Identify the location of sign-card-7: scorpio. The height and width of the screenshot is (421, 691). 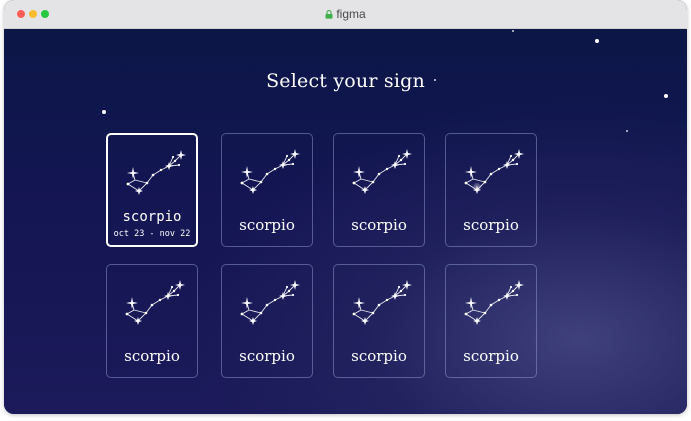
(379, 321).